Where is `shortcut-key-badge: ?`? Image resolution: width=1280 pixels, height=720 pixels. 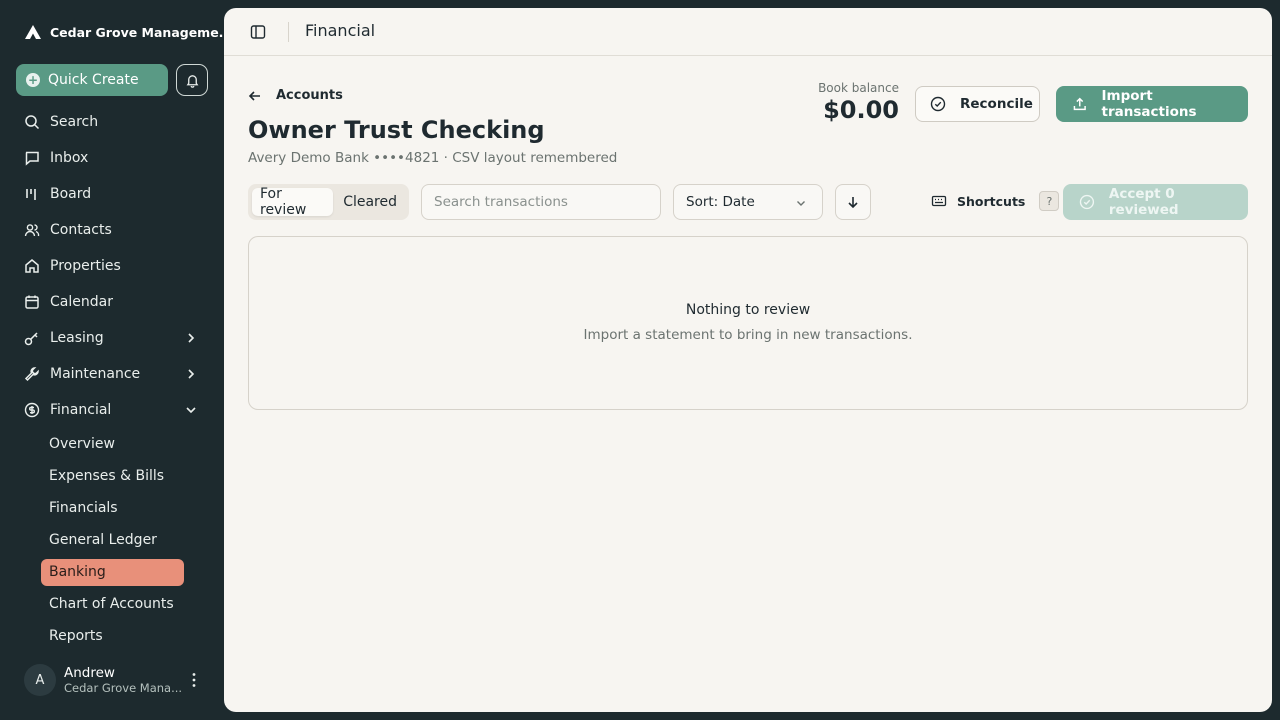
shortcut-key-badge: ? is located at coordinates (1049, 201).